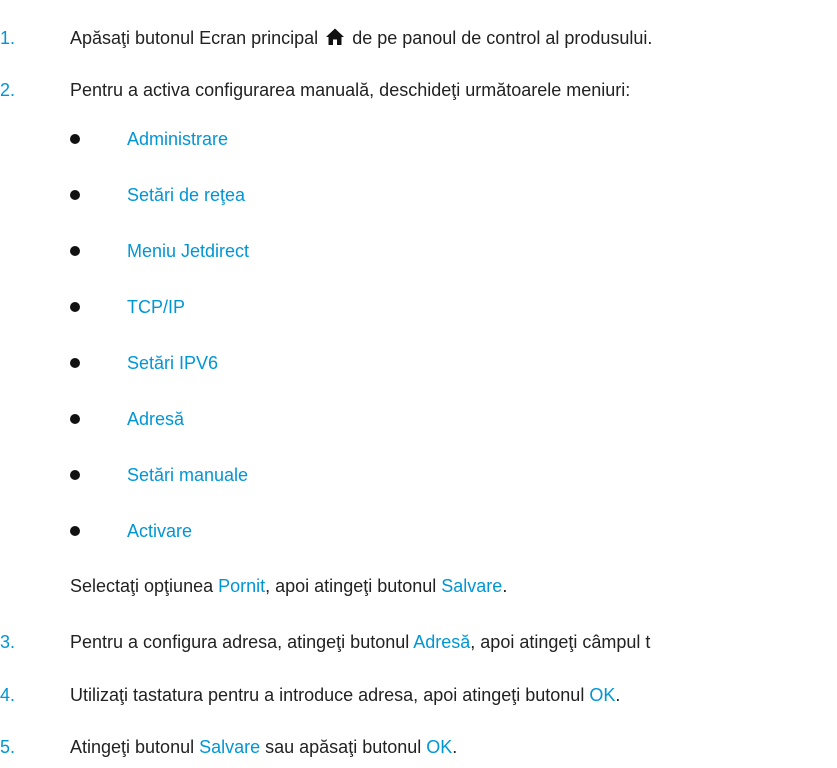  What do you see at coordinates (156, 419) in the screenshot?
I see `menu-item-label: Adresă` at bounding box center [156, 419].